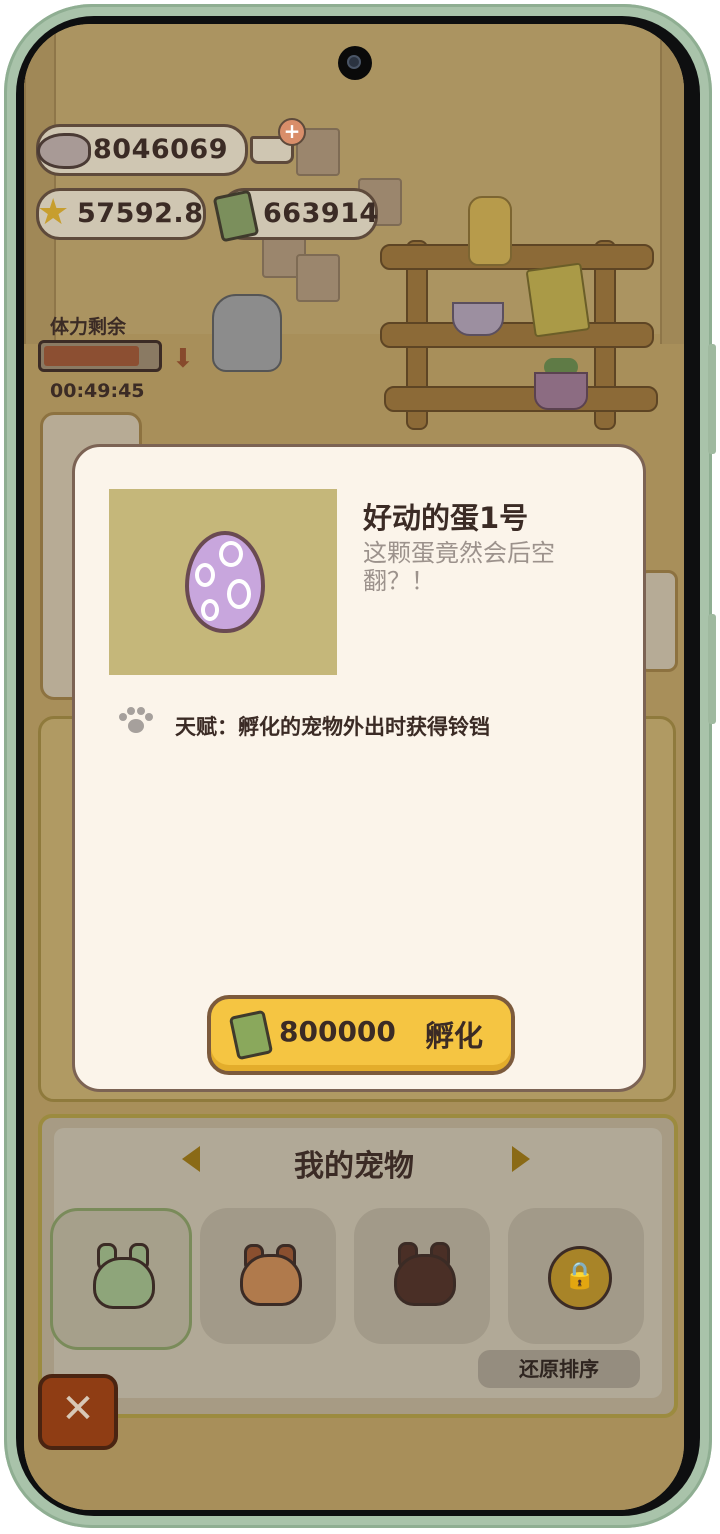 This screenshot has width=720, height=1534. I want to click on hatch-price: 800000, so click(337, 1031).